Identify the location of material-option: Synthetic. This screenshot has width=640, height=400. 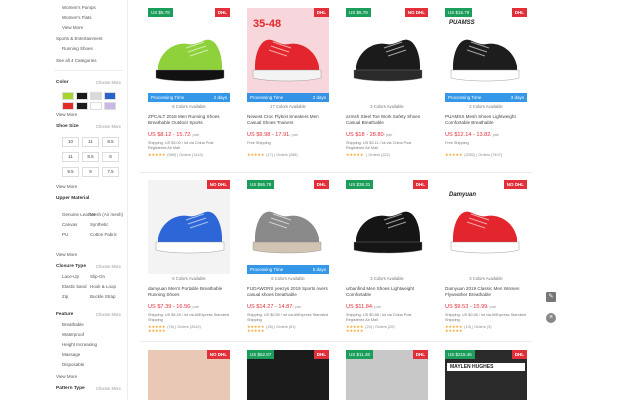
(99, 224).